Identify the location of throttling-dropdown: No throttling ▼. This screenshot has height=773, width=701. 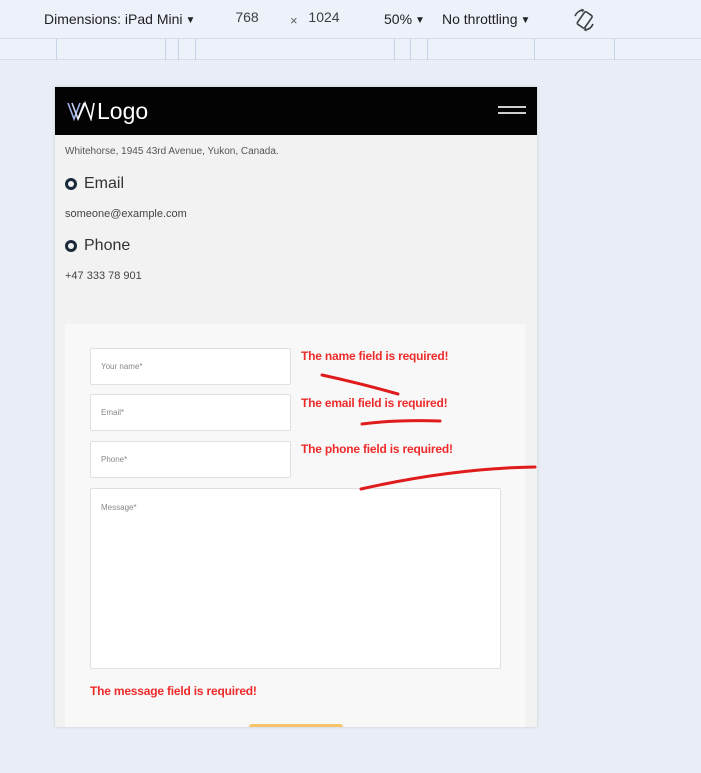
(486, 19).